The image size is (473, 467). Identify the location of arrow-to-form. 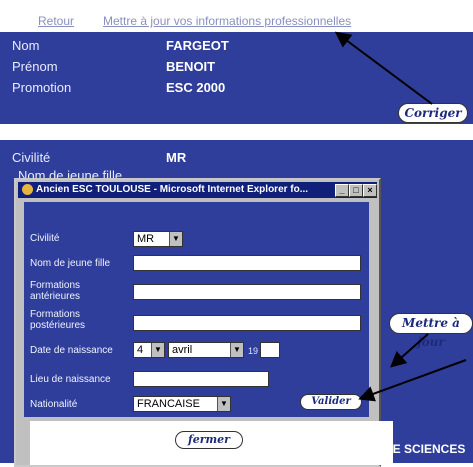
(409, 350).